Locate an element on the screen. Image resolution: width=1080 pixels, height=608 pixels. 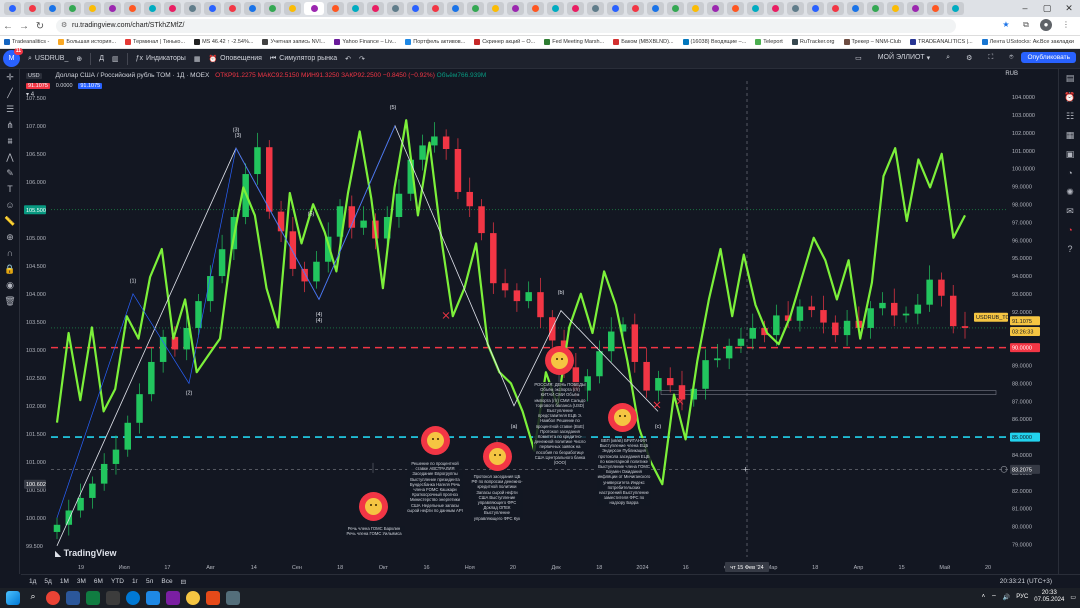
tray-clock: 20:33 07.05.2024 is located at coordinates (1049, 597).